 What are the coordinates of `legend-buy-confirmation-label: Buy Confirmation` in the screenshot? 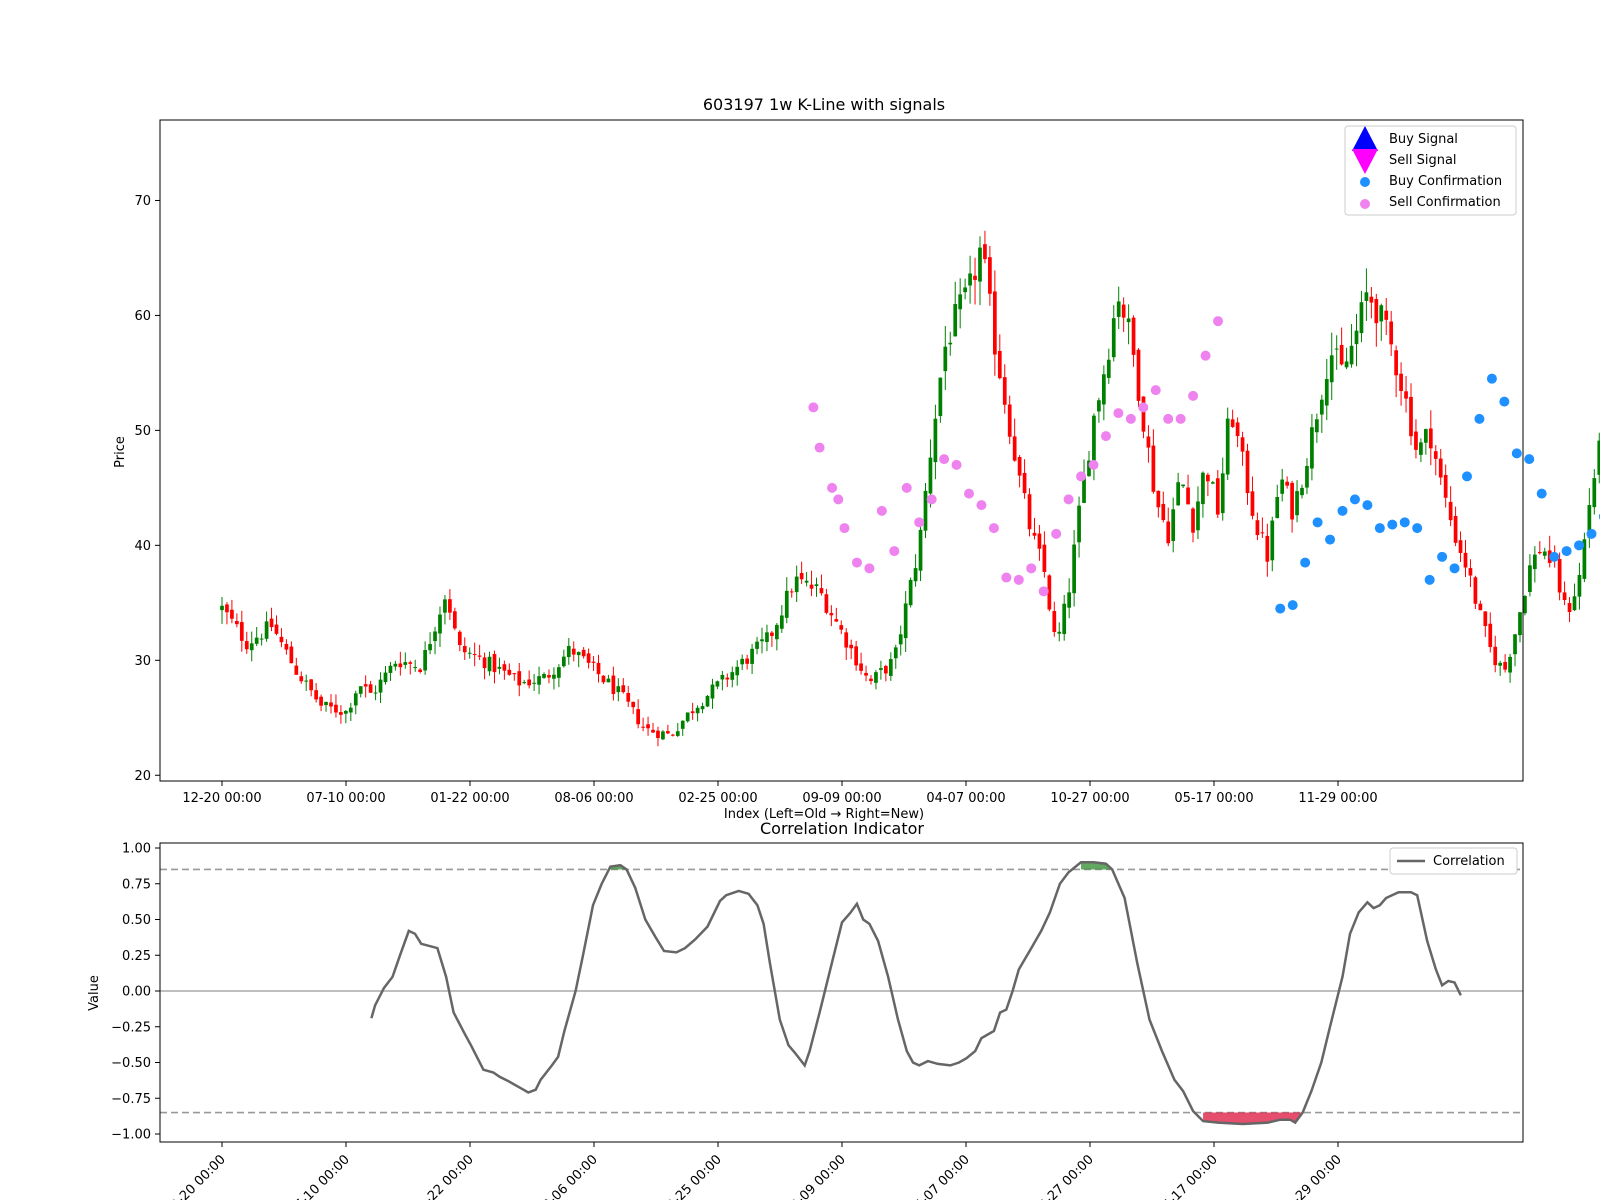 It's located at (1445, 181).